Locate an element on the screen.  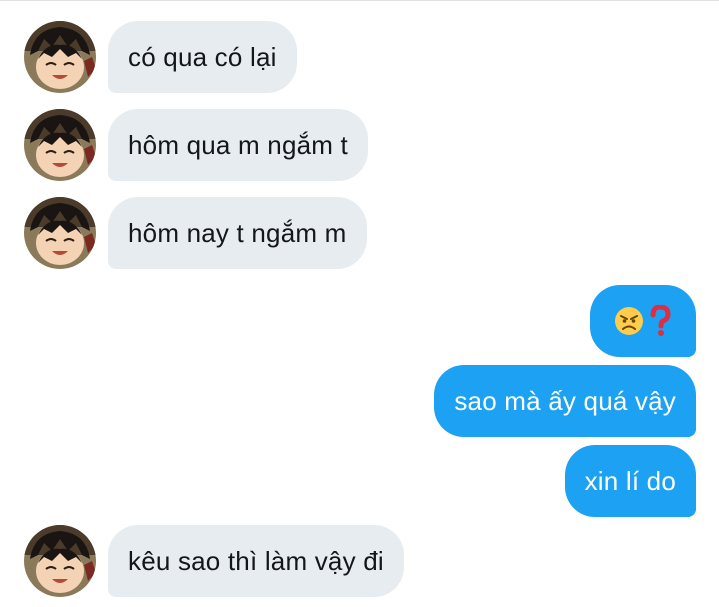
top-divider is located at coordinates (359, 0).